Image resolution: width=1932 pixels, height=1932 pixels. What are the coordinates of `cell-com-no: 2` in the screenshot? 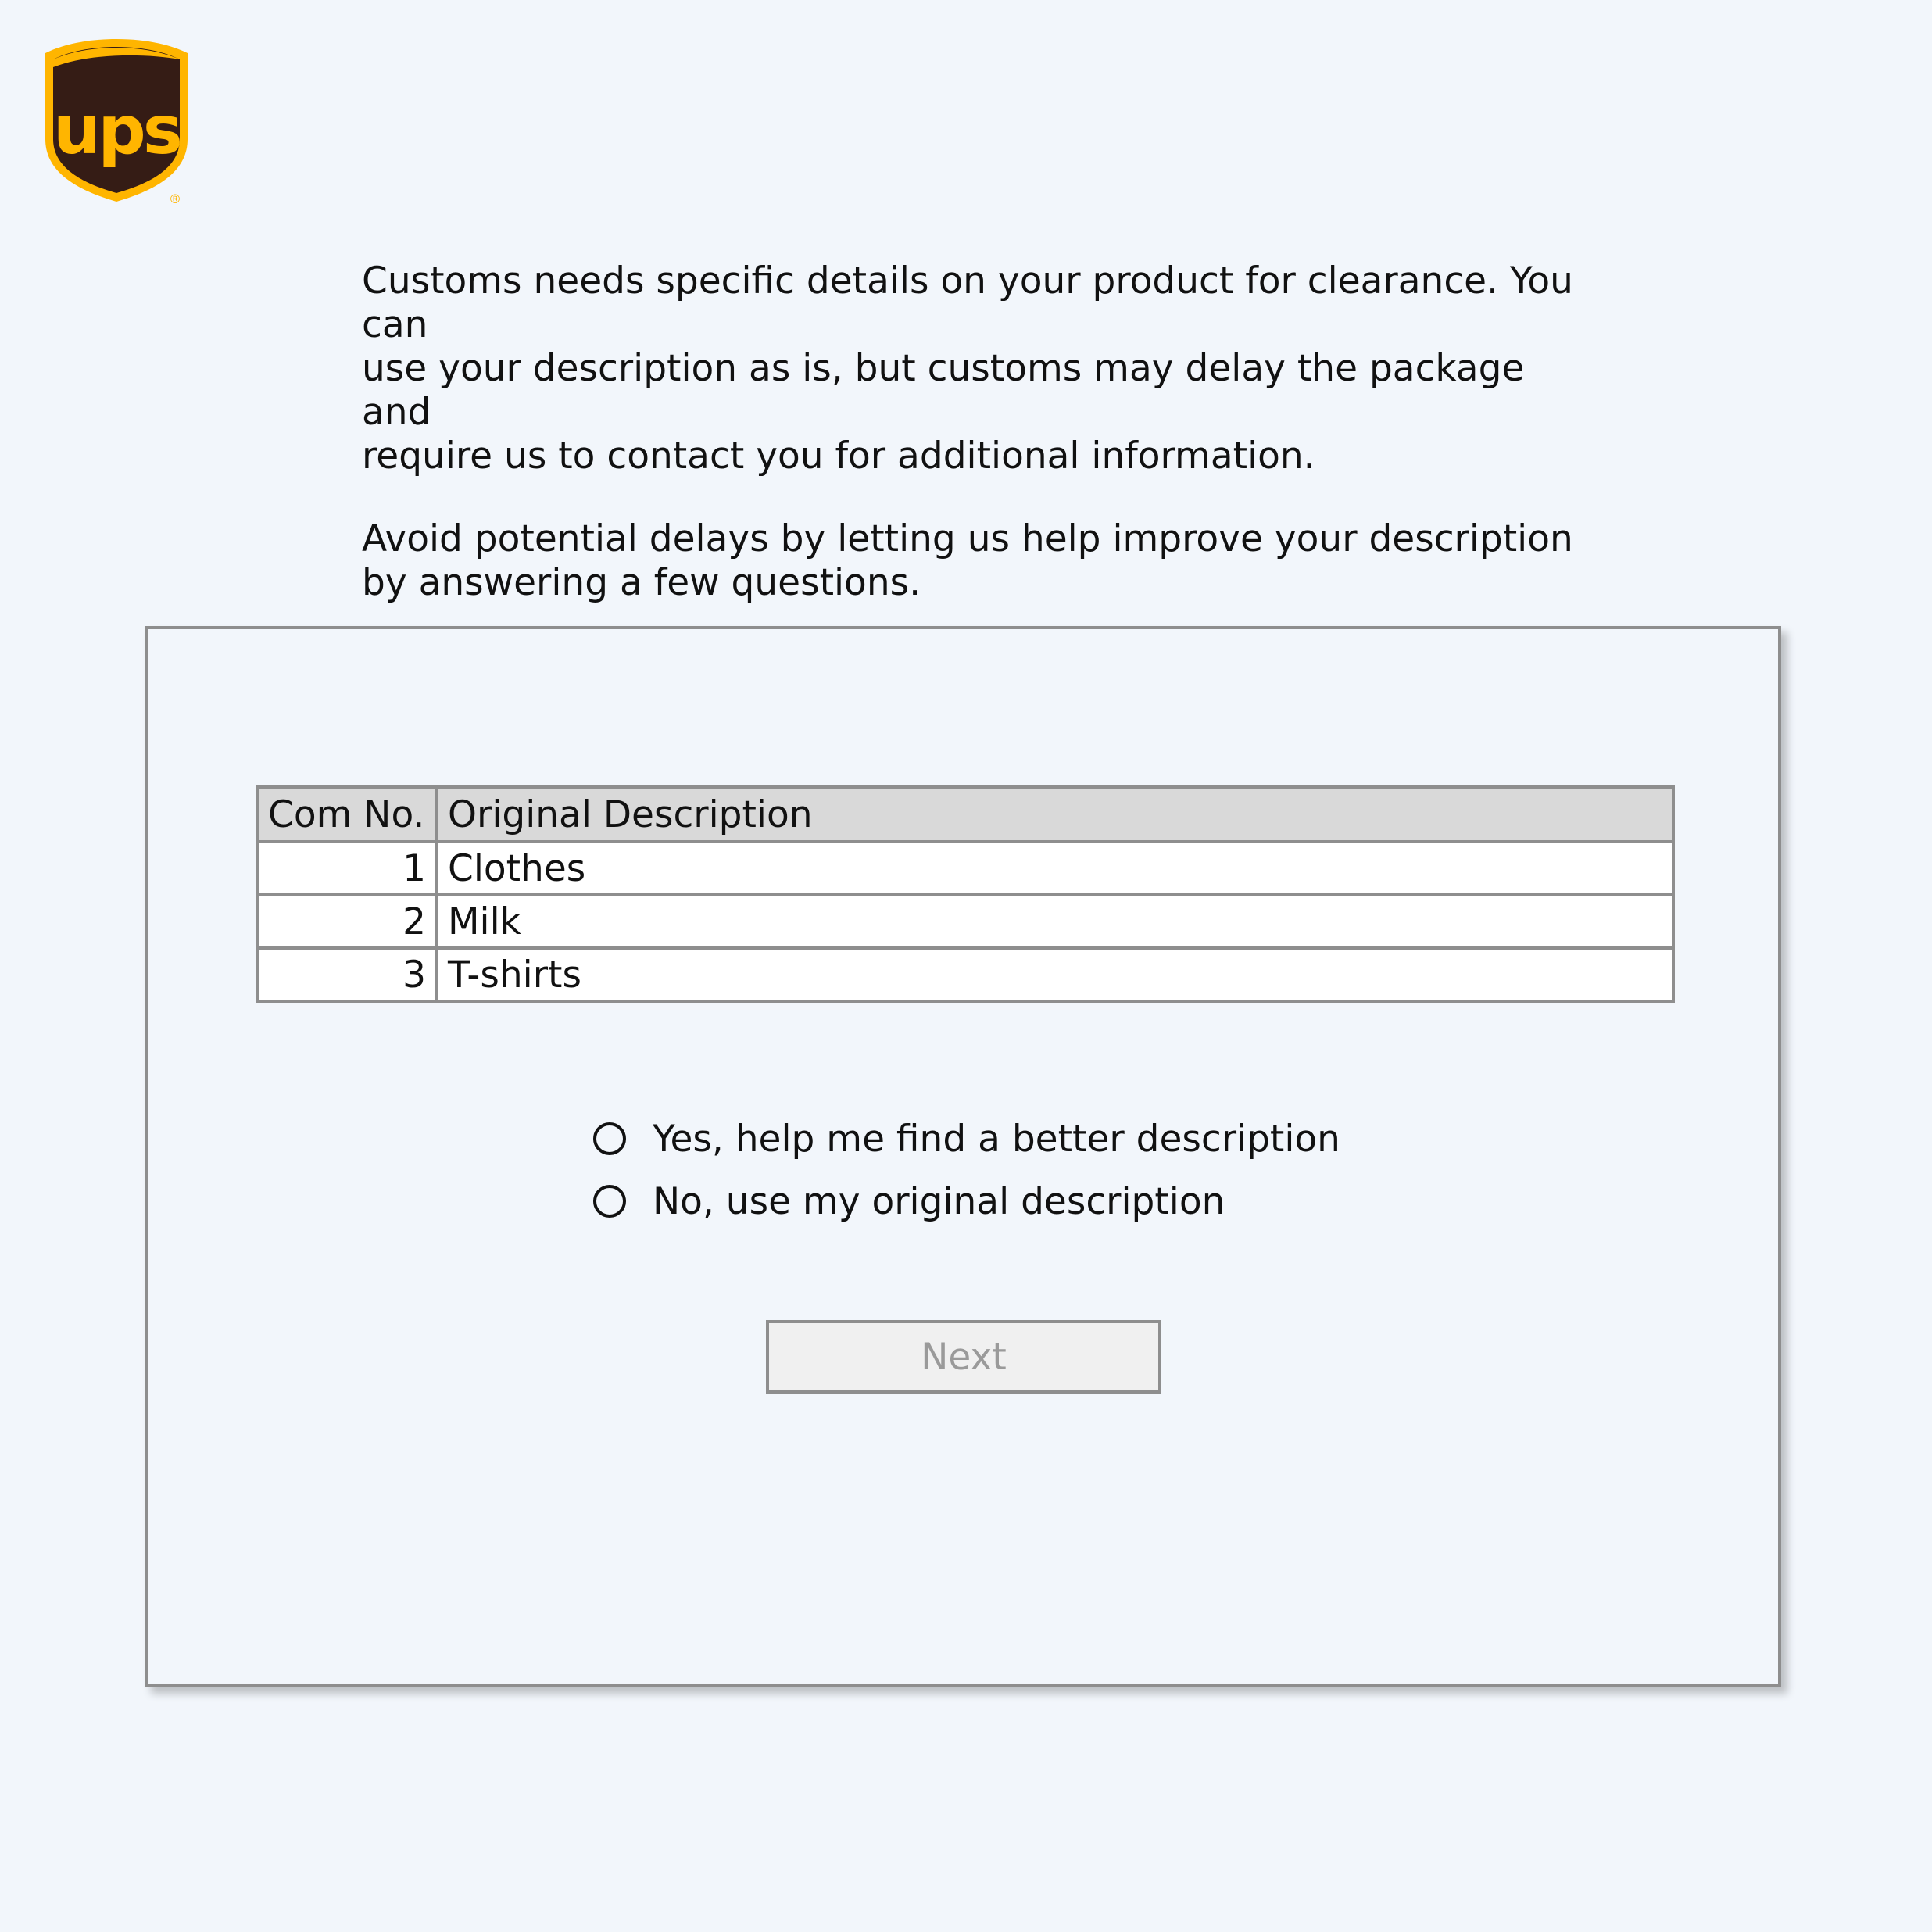 It's located at (347, 921).